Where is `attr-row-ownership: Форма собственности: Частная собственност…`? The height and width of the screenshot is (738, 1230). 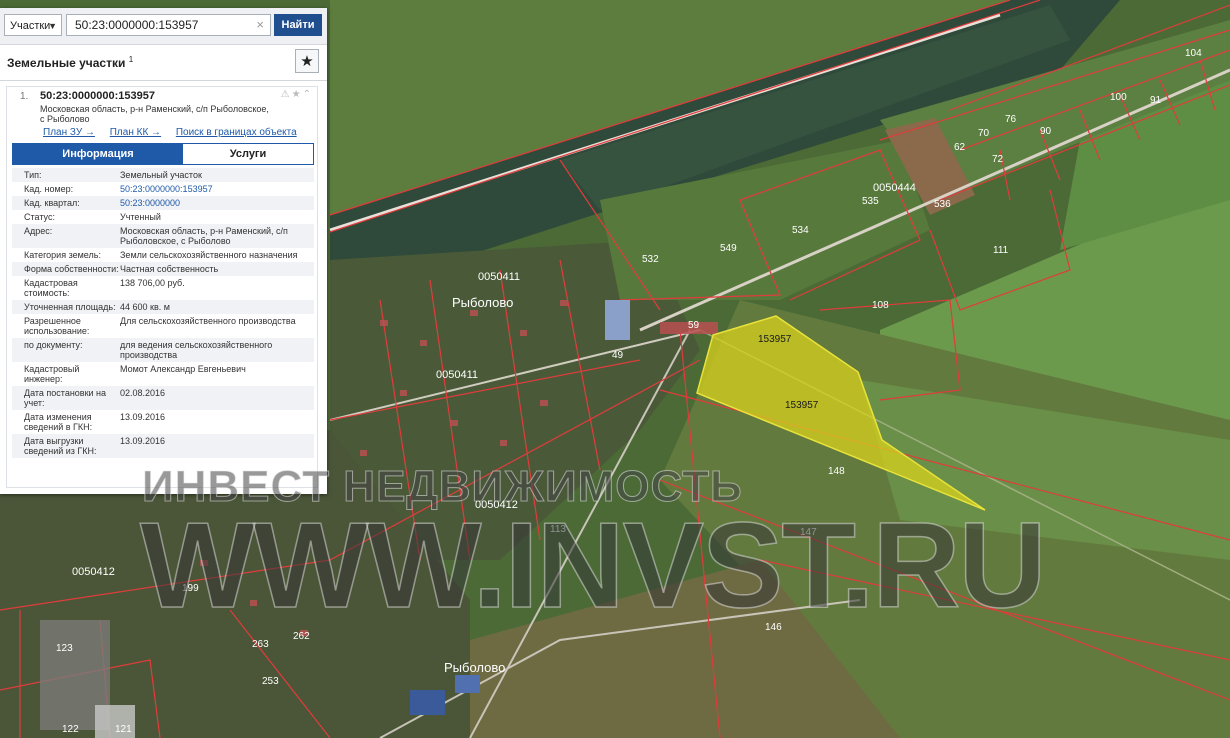
attr-row-ownership: Форма собственности: Частная собственност… is located at coordinates (163, 269).